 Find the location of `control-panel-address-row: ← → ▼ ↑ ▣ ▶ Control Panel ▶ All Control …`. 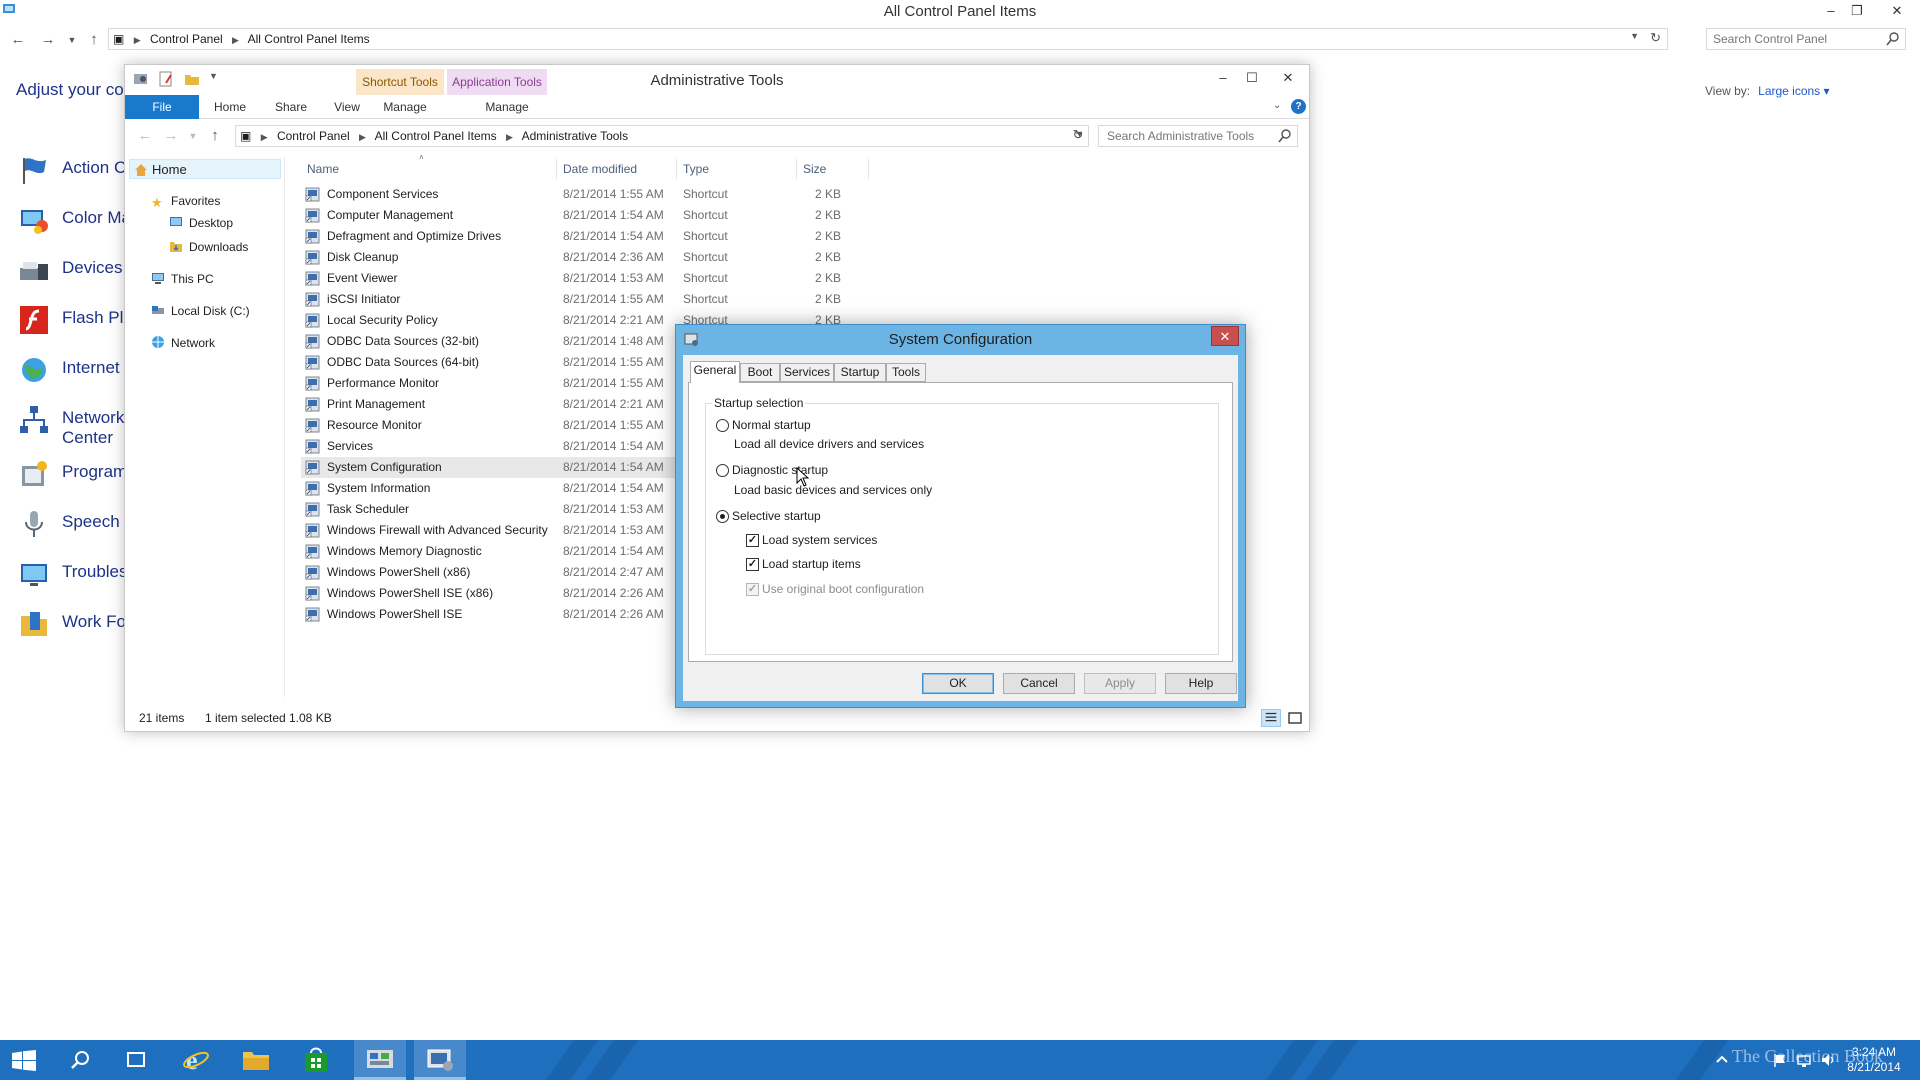

control-panel-address-row: ← → ▼ ↑ ▣ ▶ Control Panel ▶ All Control … is located at coordinates (960, 41).